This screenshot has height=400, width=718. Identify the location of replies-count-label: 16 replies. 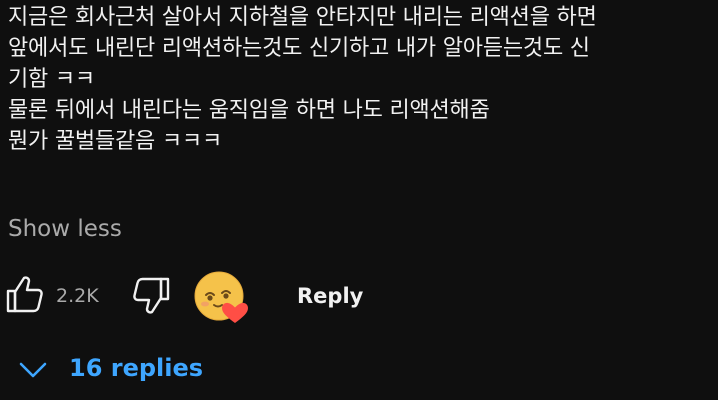
(136, 368).